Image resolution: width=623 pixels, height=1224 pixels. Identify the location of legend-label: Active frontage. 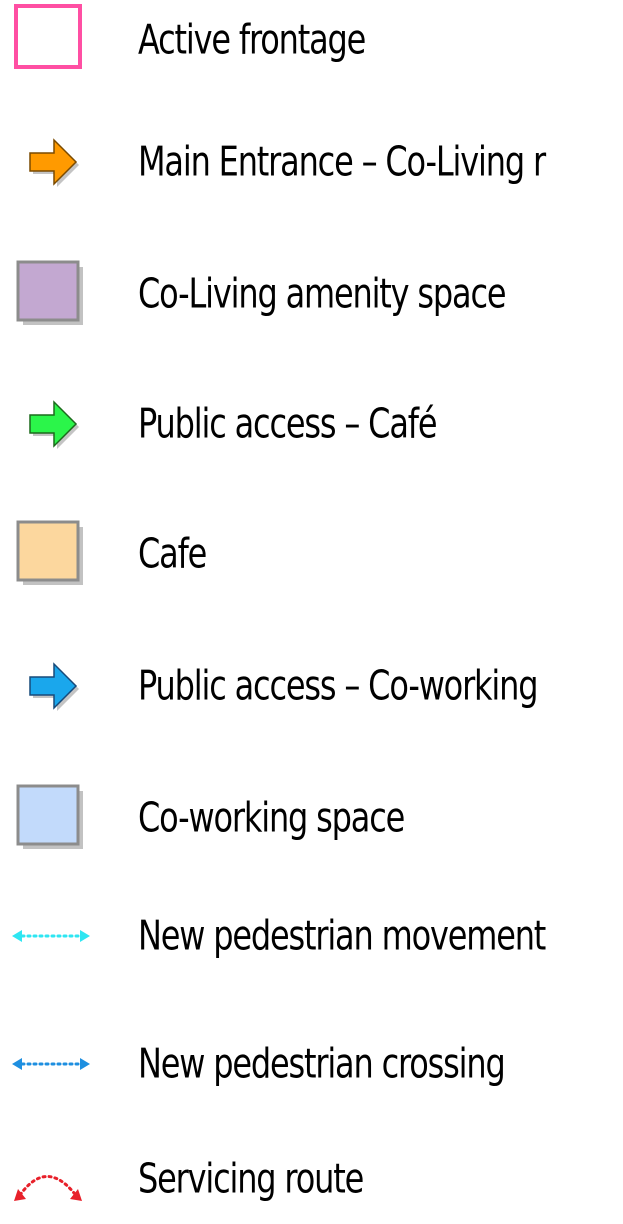
(252, 39).